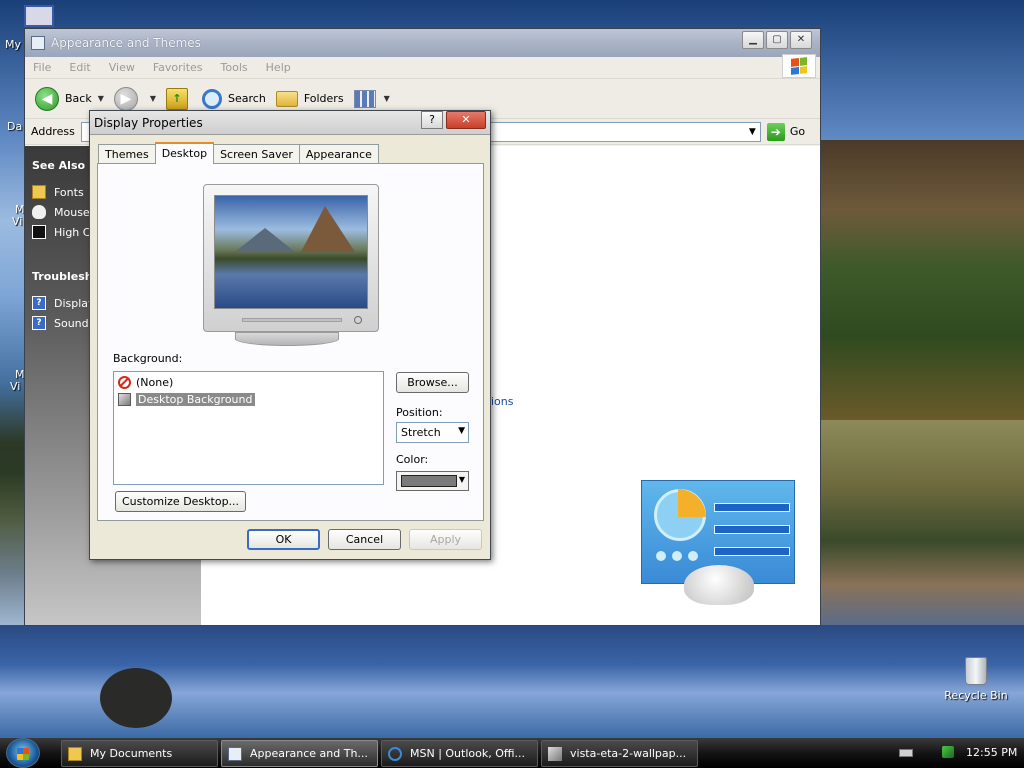 The image size is (1024, 768). Describe the element at coordinates (948, 752) in the screenshot. I see `network-icon` at that location.